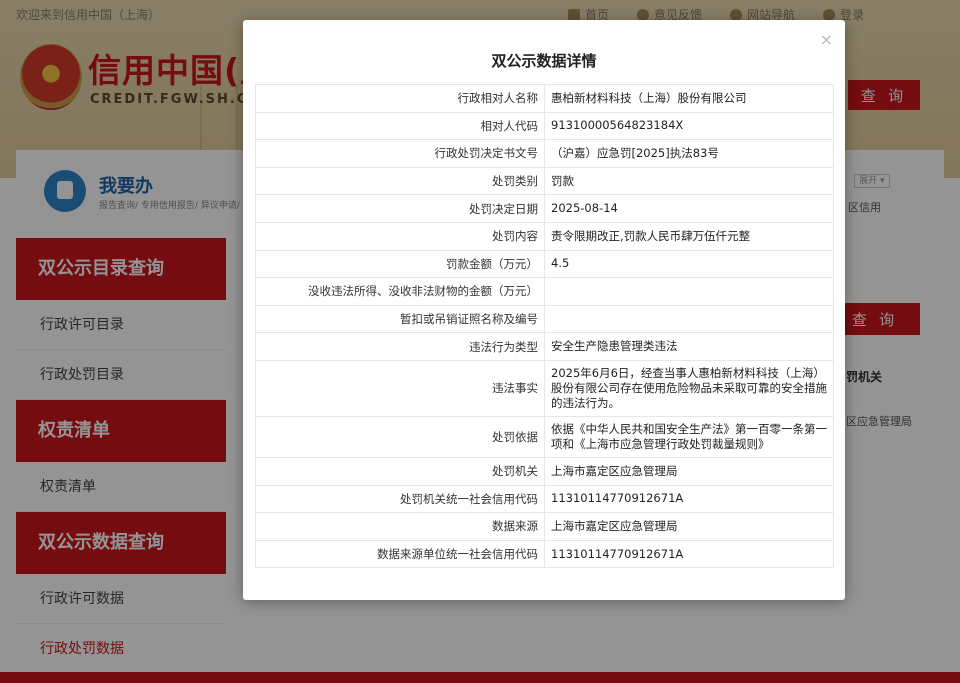 Image resolution: width=960 pixels, height=683 pixels. What do you see at coordinates (544, 61) in the screenshot?
I see `modal-title: 双公示数据详情` at bounding box center [544, 61].